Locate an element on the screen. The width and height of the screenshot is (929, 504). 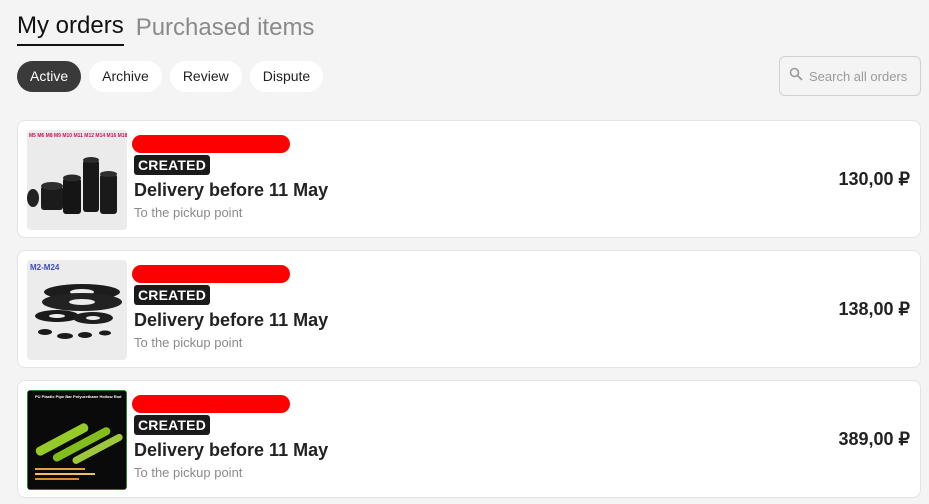
search-input is located at coordinates (864, 76).